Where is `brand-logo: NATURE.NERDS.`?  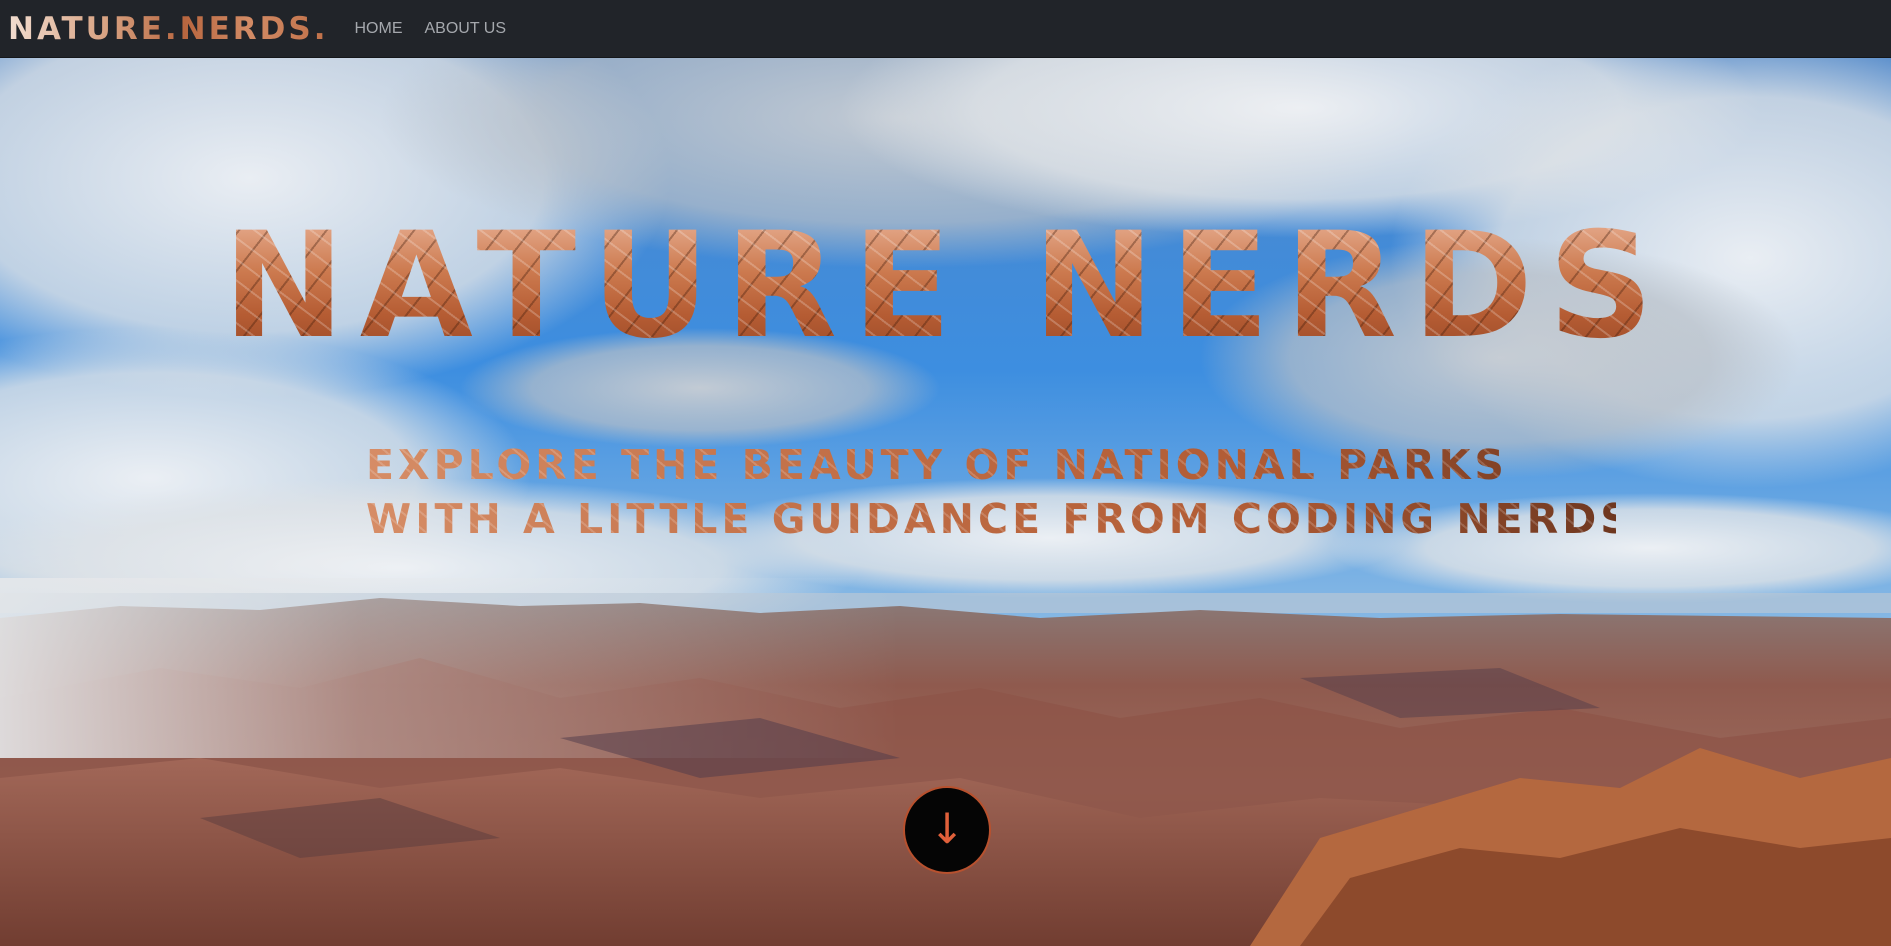 brand-logo: NATURE.NERDS. is located at coordinates (168, 29).